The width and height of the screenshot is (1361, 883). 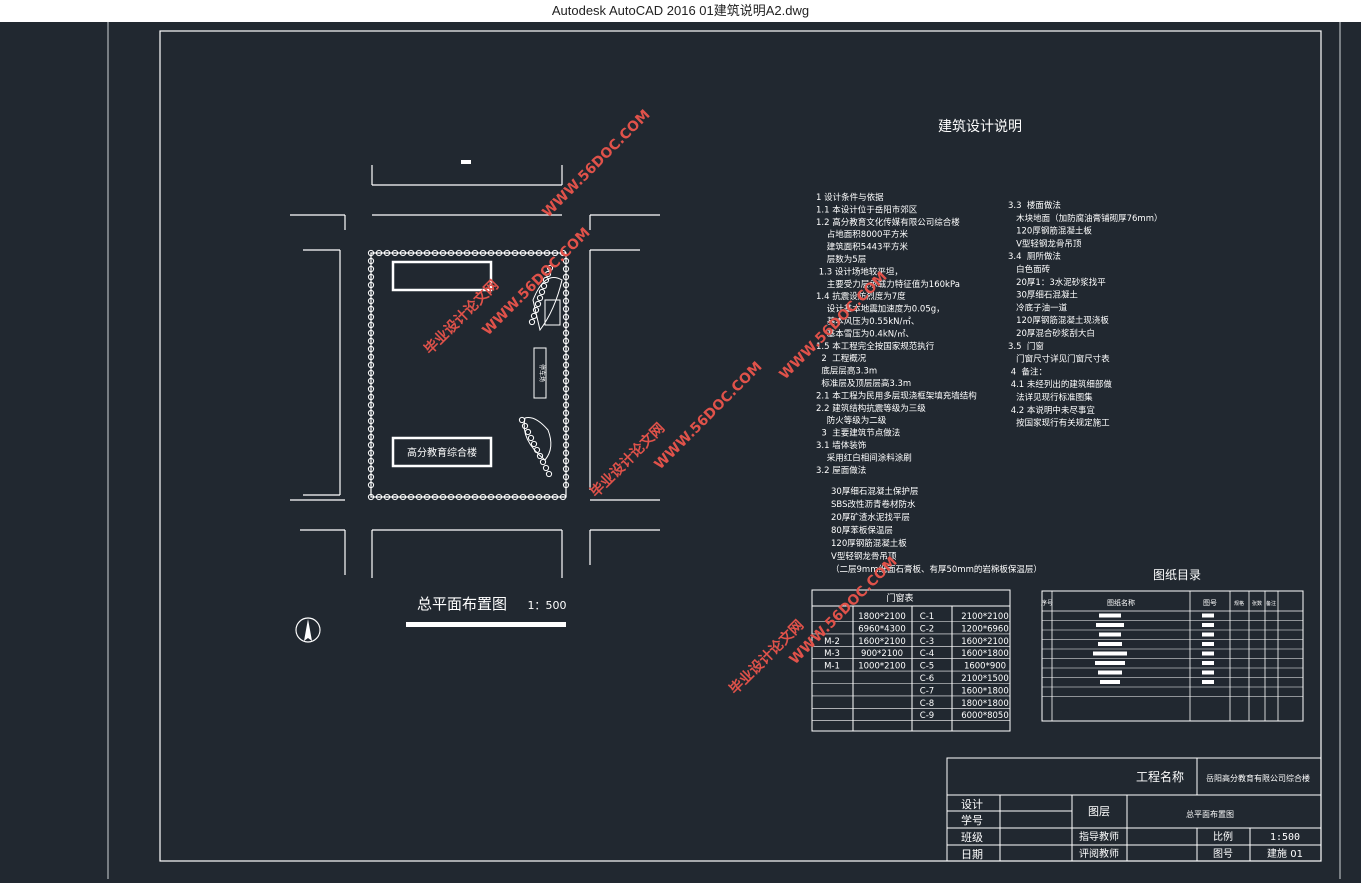 What do you see at coordinates (1059, 359) in the screenshot?
I see `note-line: 门窗尺寸详见门窗尺寸表` at bounding box center [1059, 359].